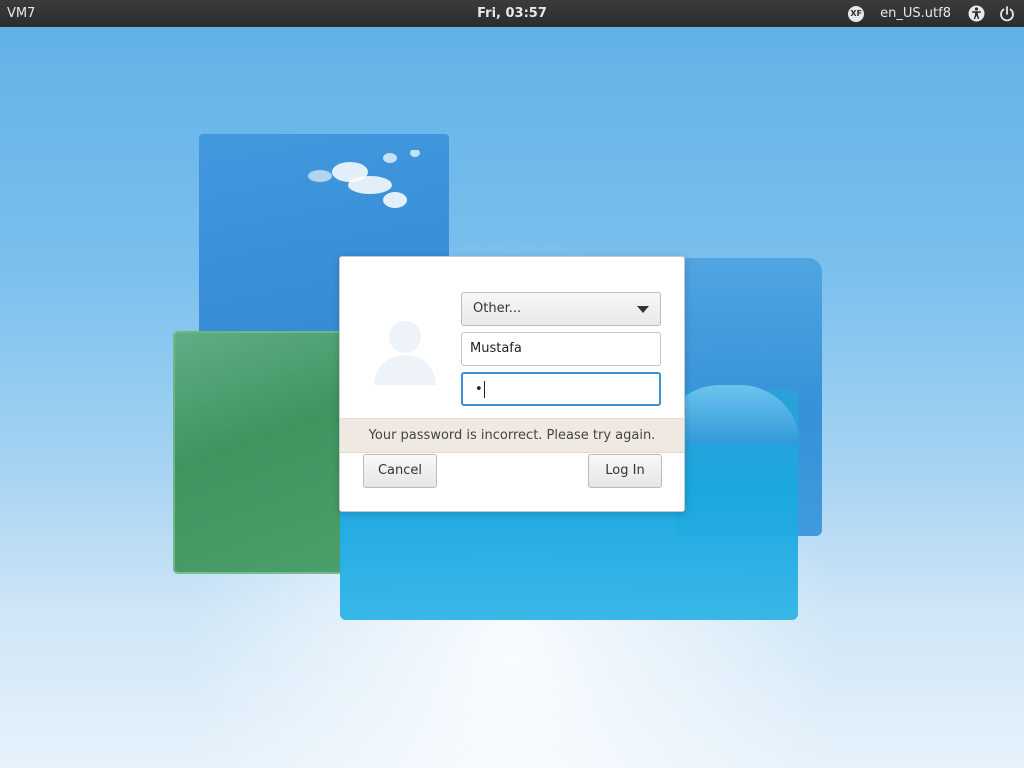 This screenshot has width=1024, height=768. I want to click on login-button: Log In, so click(625, 471).